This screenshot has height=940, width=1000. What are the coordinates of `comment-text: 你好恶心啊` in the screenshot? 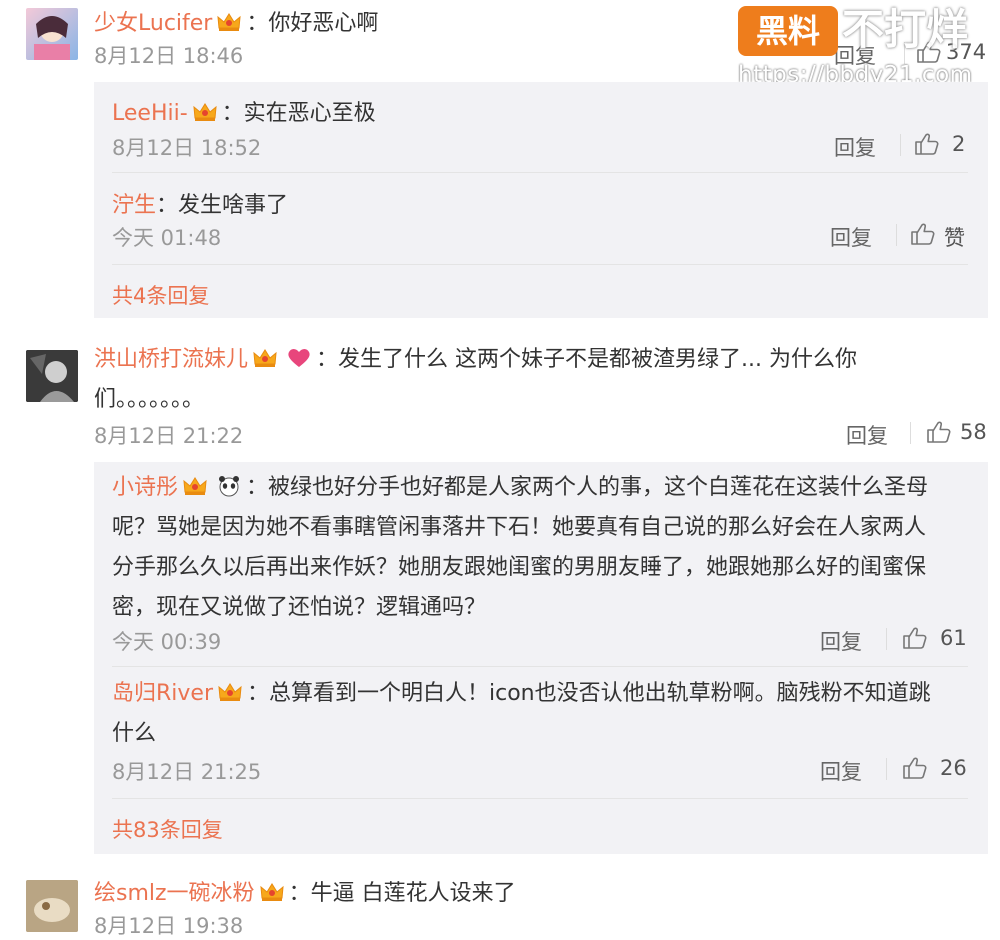 It's located at (323, 23).